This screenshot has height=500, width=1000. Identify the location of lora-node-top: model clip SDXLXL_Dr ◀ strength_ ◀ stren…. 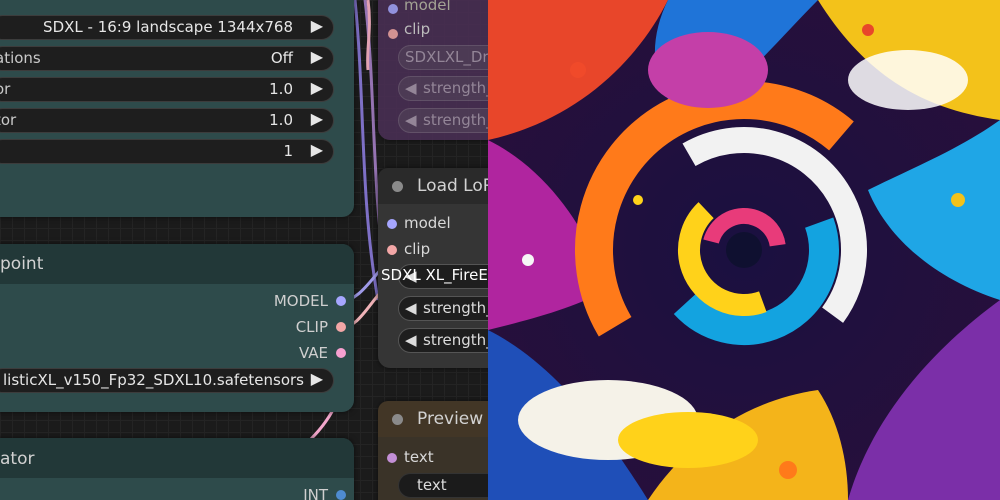
(433, 70).